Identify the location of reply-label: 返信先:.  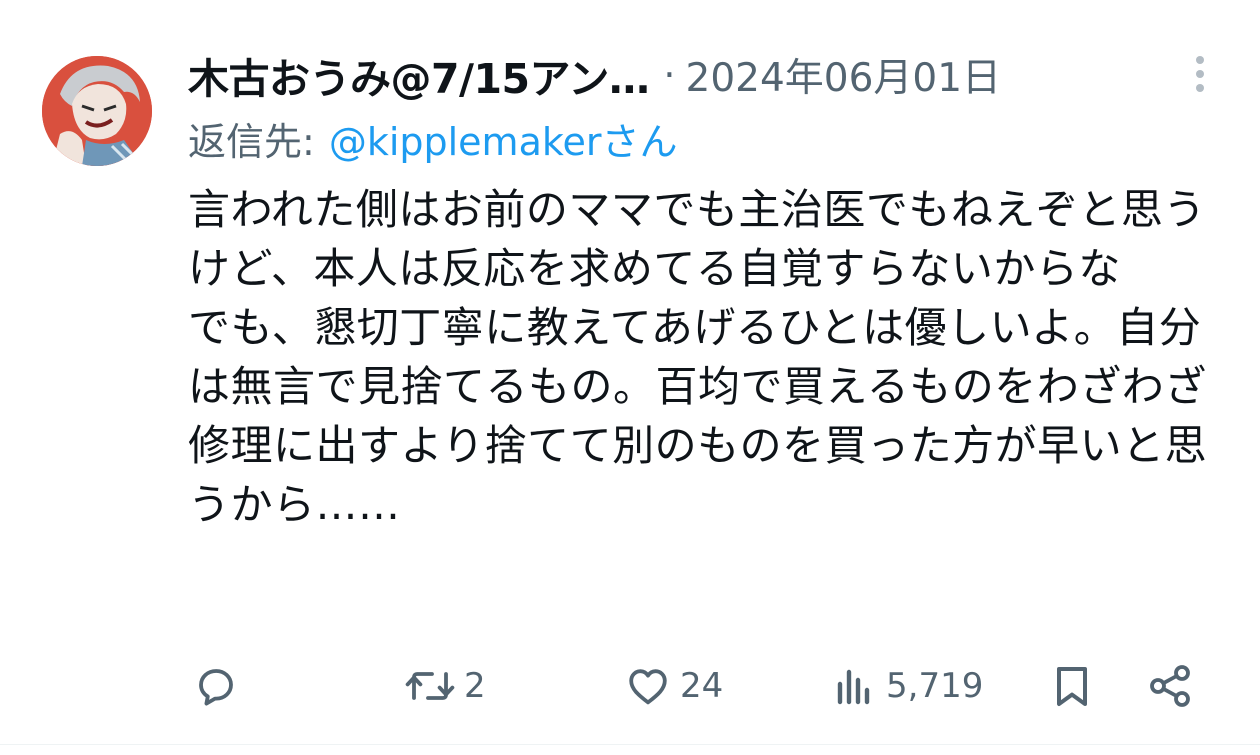
(251, 141).